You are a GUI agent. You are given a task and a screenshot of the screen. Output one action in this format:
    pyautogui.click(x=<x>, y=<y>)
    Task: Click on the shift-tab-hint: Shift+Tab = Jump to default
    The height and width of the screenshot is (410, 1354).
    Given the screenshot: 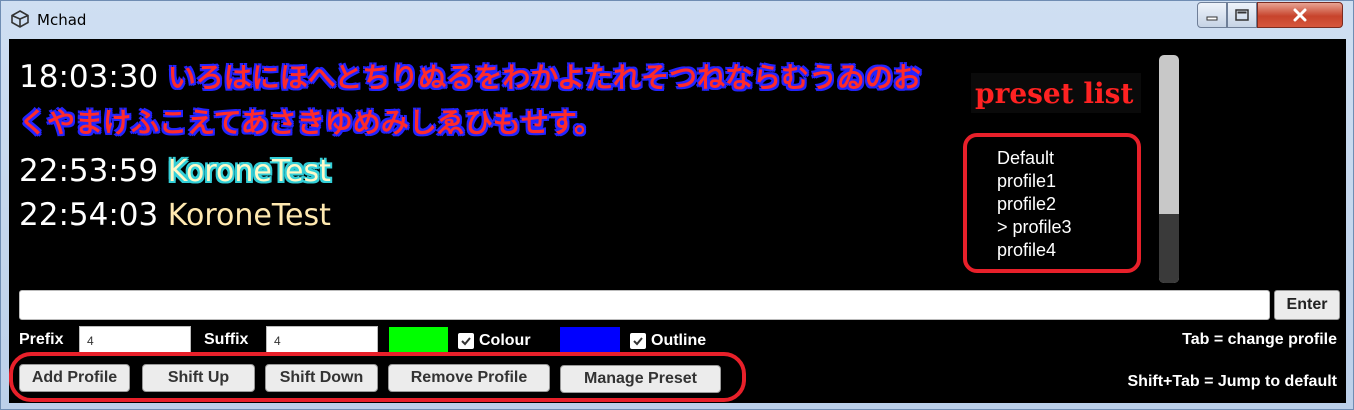 What is the action you would take?
    pyautogui.click(x=1232, y=381)
    